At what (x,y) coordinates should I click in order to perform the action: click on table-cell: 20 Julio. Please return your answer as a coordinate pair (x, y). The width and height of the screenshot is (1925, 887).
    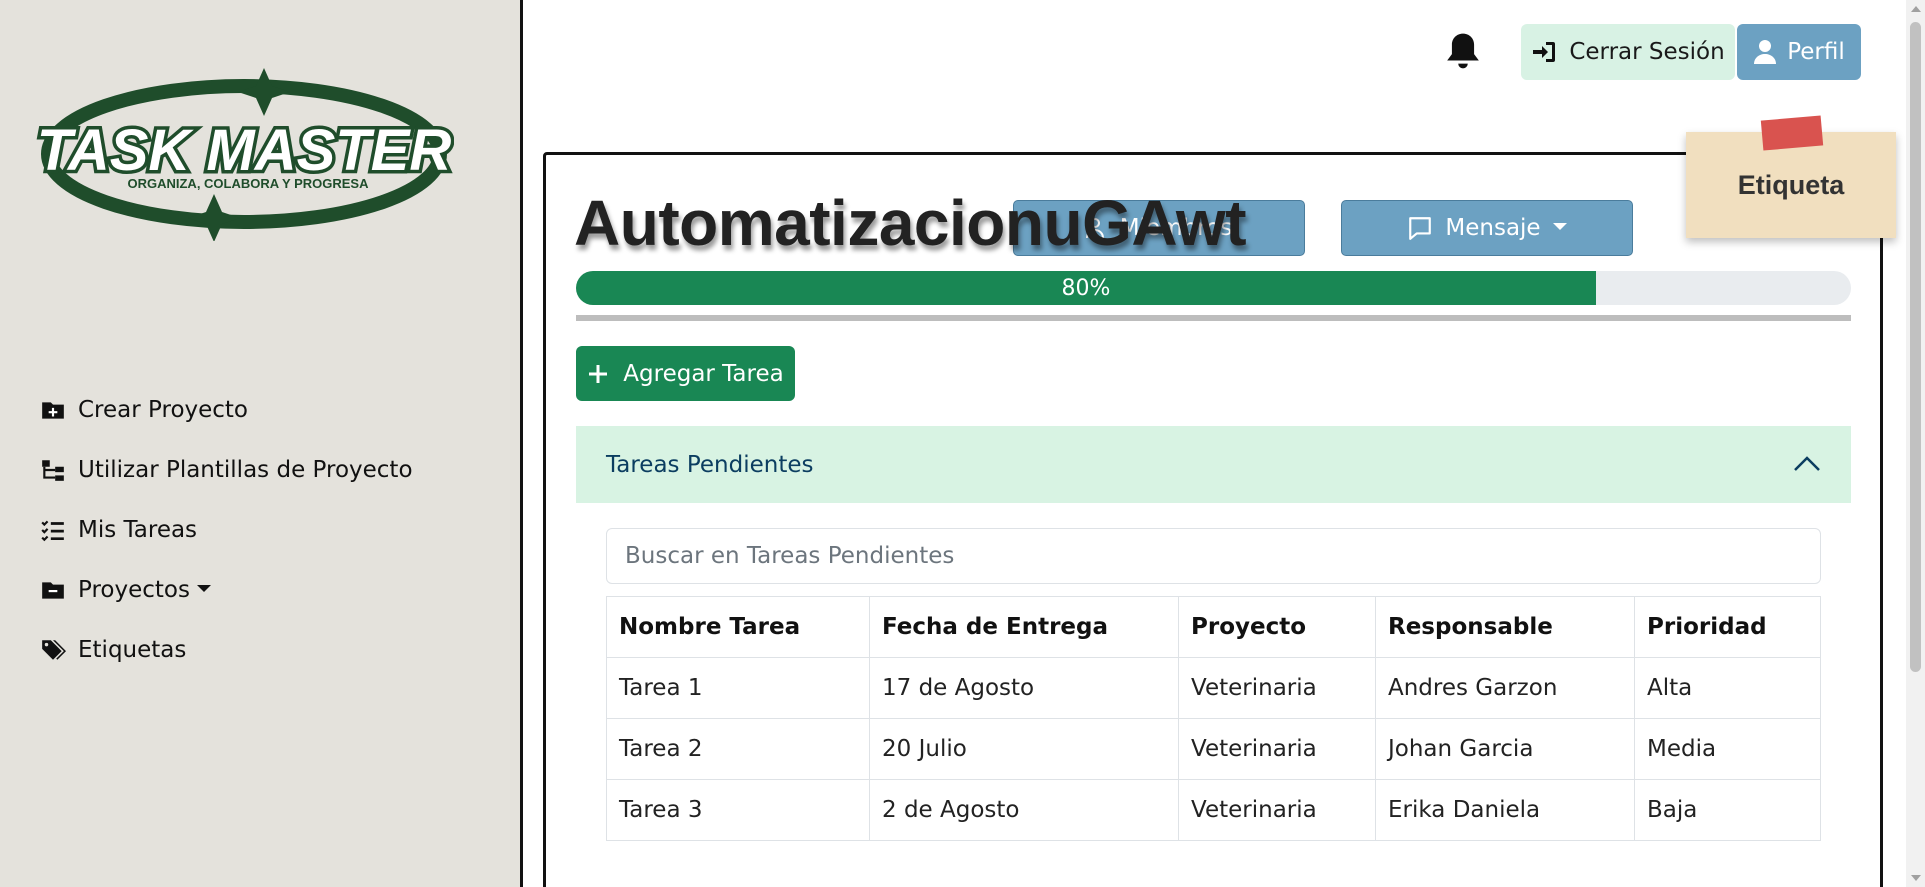
    Looking at the image, I should click on (1024, 749).